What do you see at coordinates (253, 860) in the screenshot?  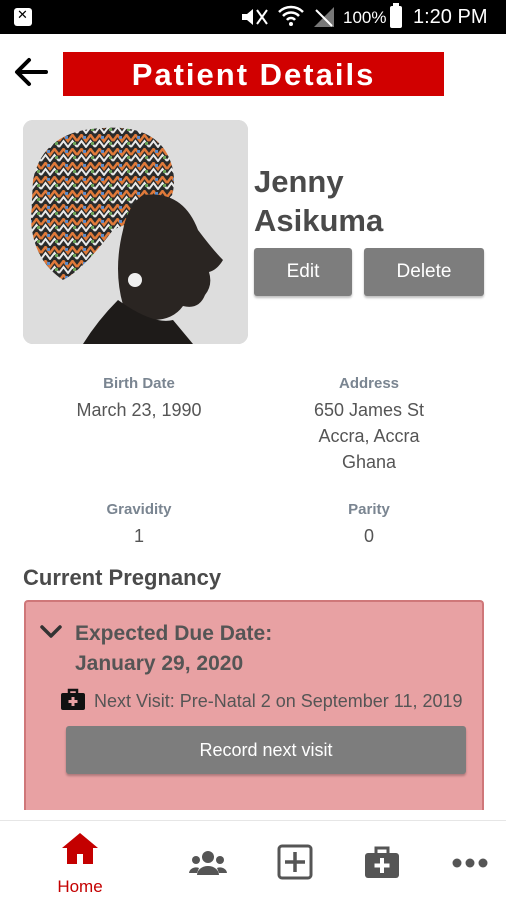 I see `bottom-nav: Home` at bounding box center [253, 860].